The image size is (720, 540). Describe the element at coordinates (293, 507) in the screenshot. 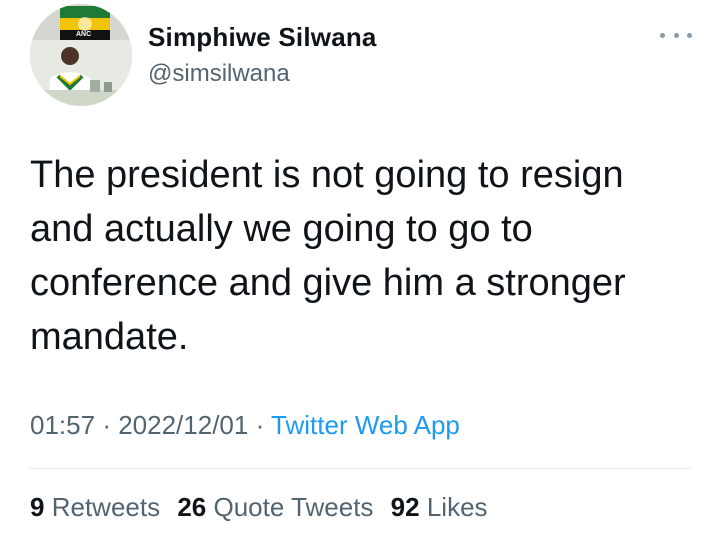

I see `quote-tweets-label: Quote Tweets` at that location.